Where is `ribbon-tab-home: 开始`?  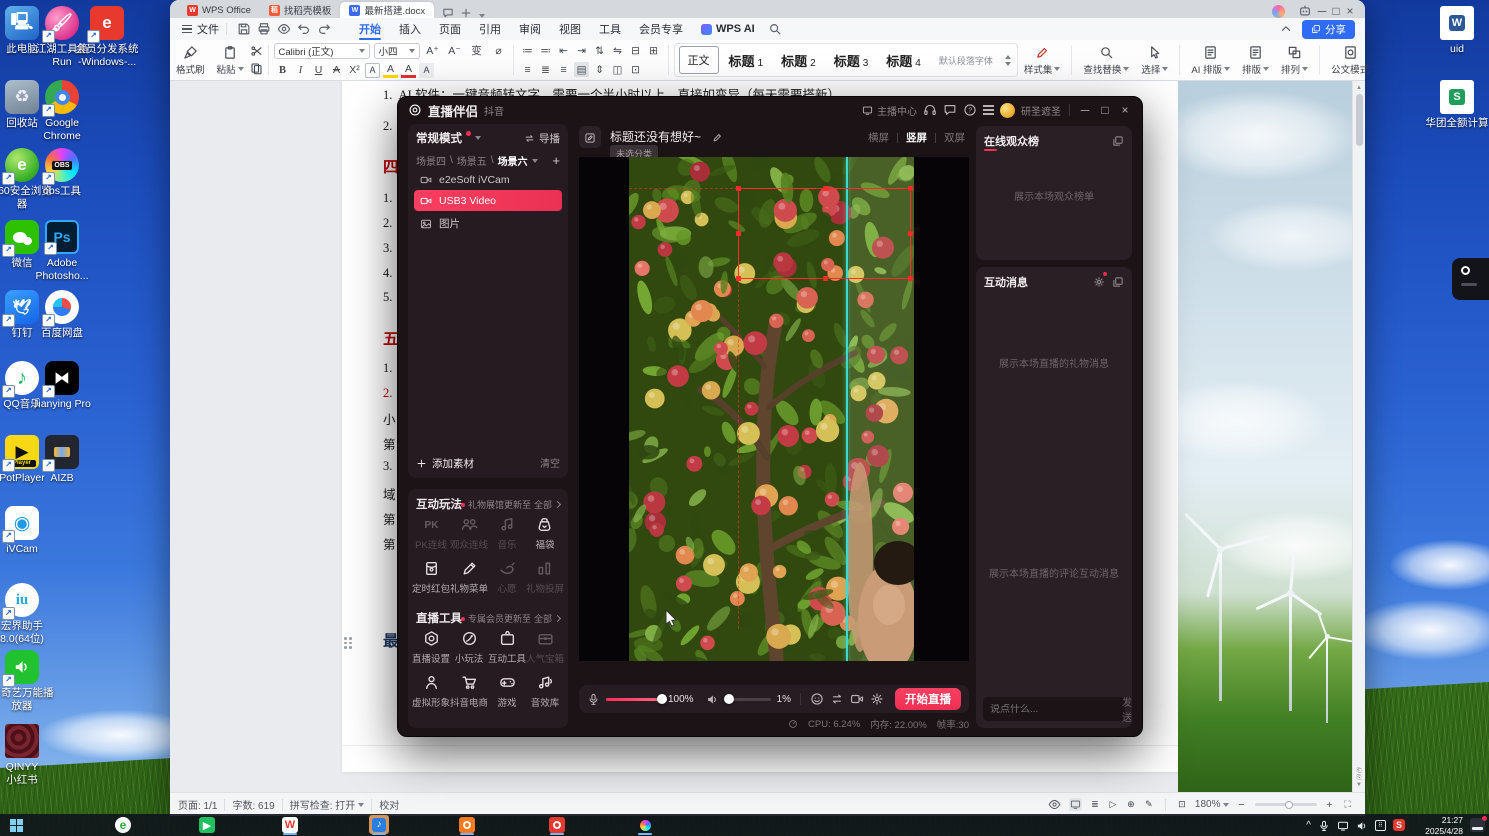
ribbon-tab-home: 开始 is located at coordinates (370, 29).